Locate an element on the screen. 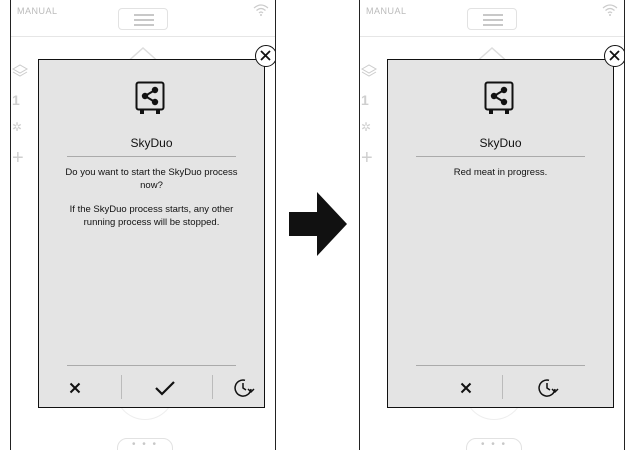 Image resolution: width=627 pixels, height=450 pixels. check-icon is located at coordinates (165, 388).